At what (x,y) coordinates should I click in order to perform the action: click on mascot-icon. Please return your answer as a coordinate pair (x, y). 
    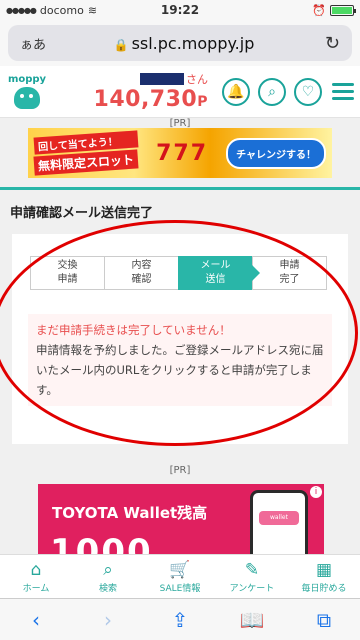
    Looking at the image, I should click on (27, 98).